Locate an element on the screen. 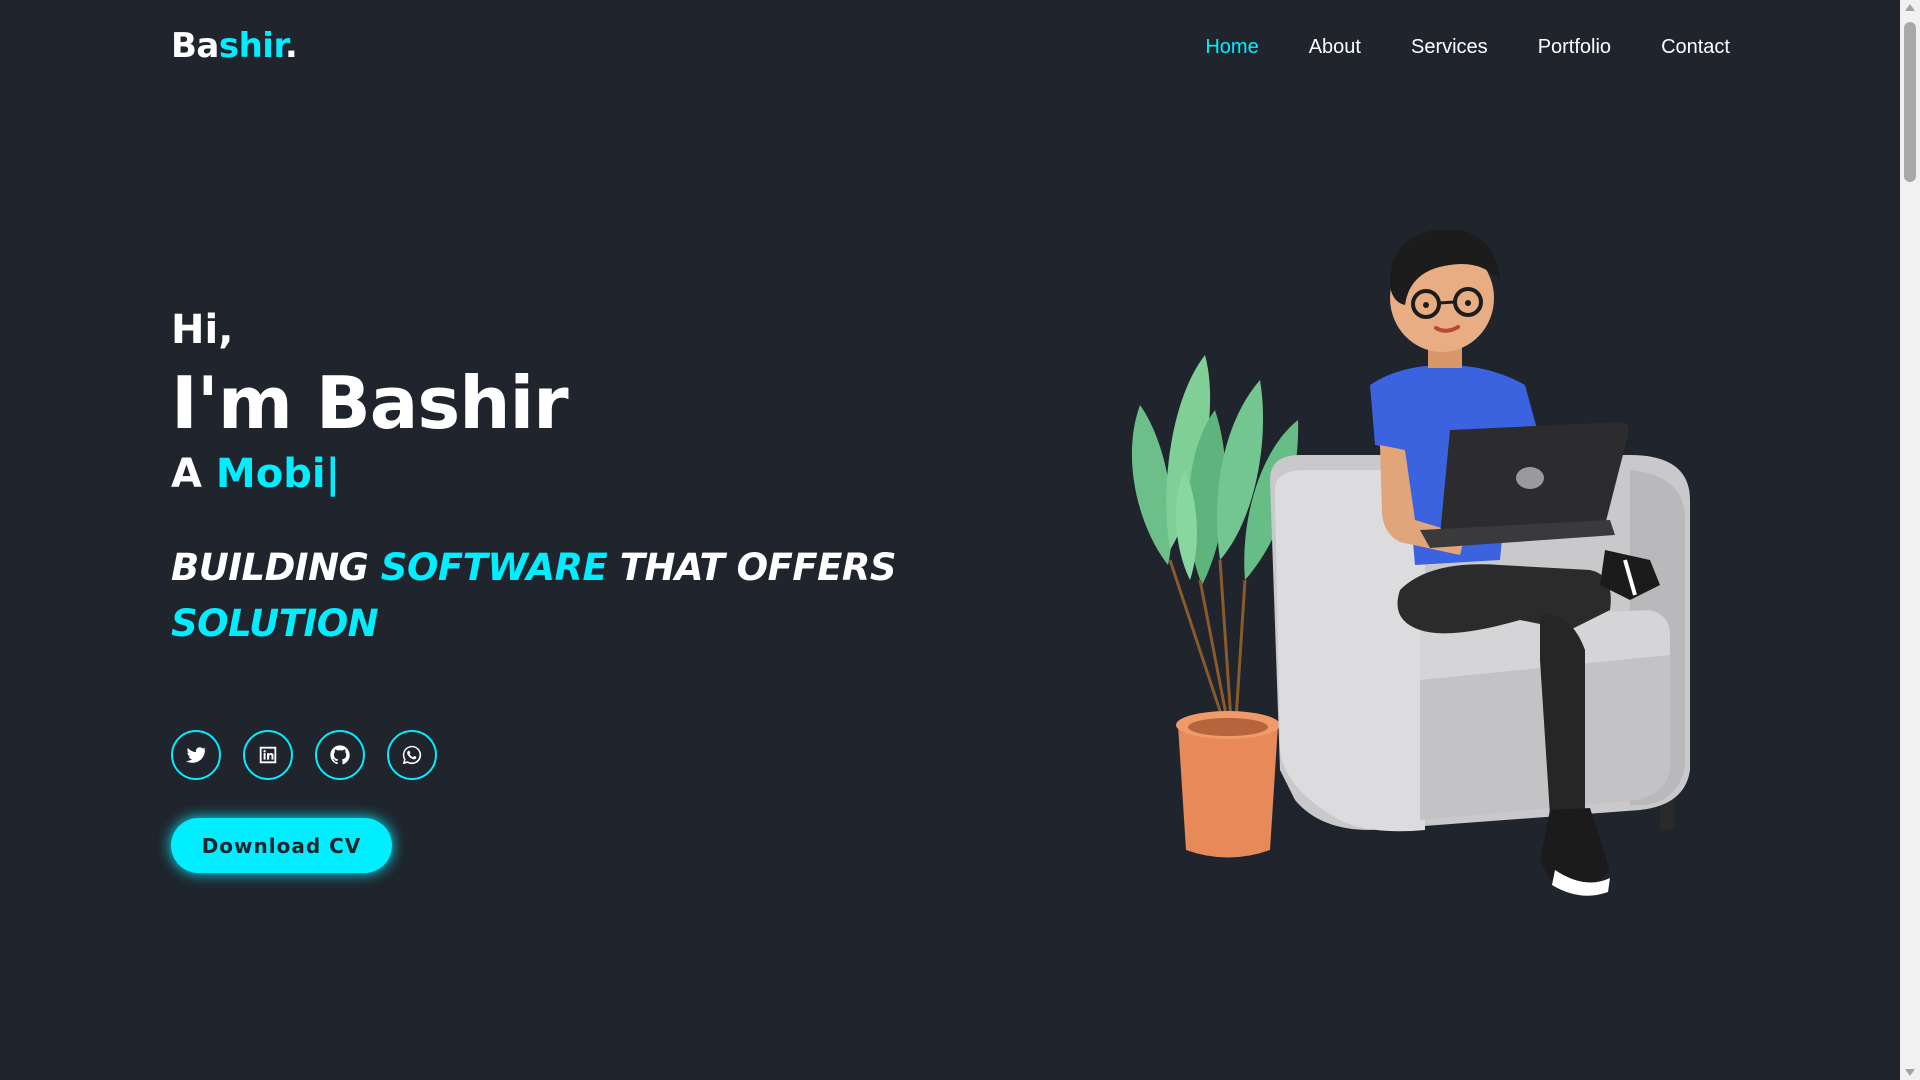  nav-portfolio: Portfolio is located at coordinates (1574, 47).